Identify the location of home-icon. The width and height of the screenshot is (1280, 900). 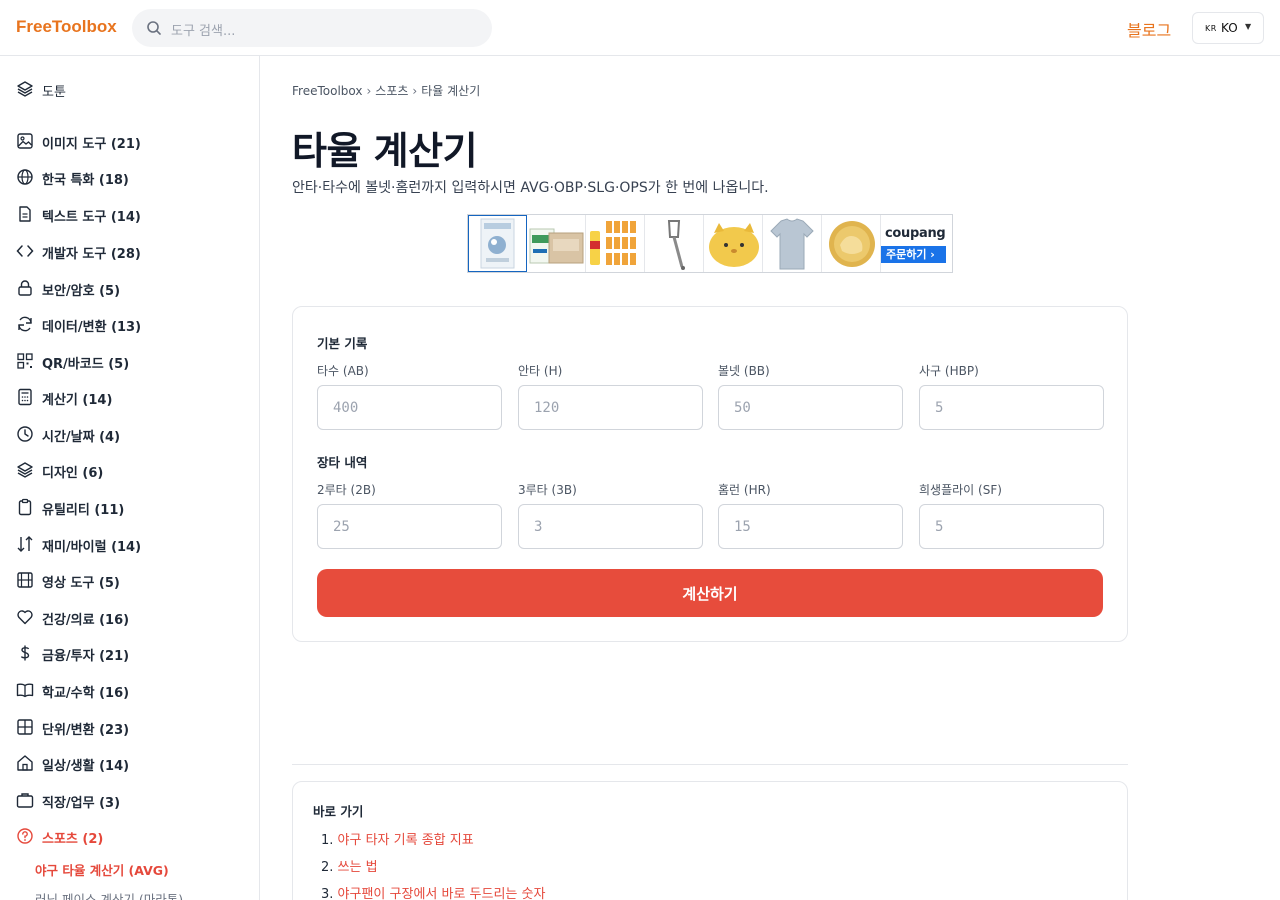
(25, 763).